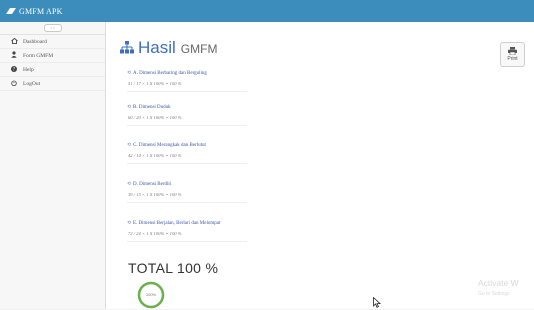  I want to click on user-icon, so click(14, 55).